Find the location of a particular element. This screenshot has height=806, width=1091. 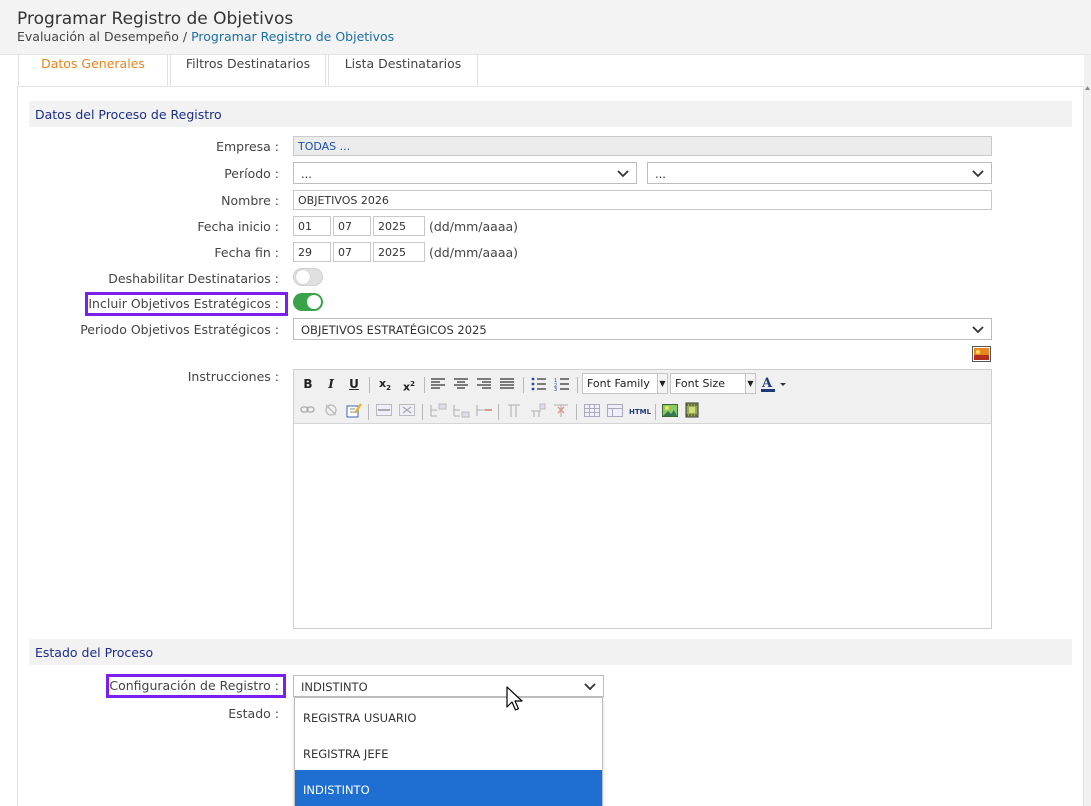

configuracion-registro-select: INDISTINTO is located at coordinates (448, 686).